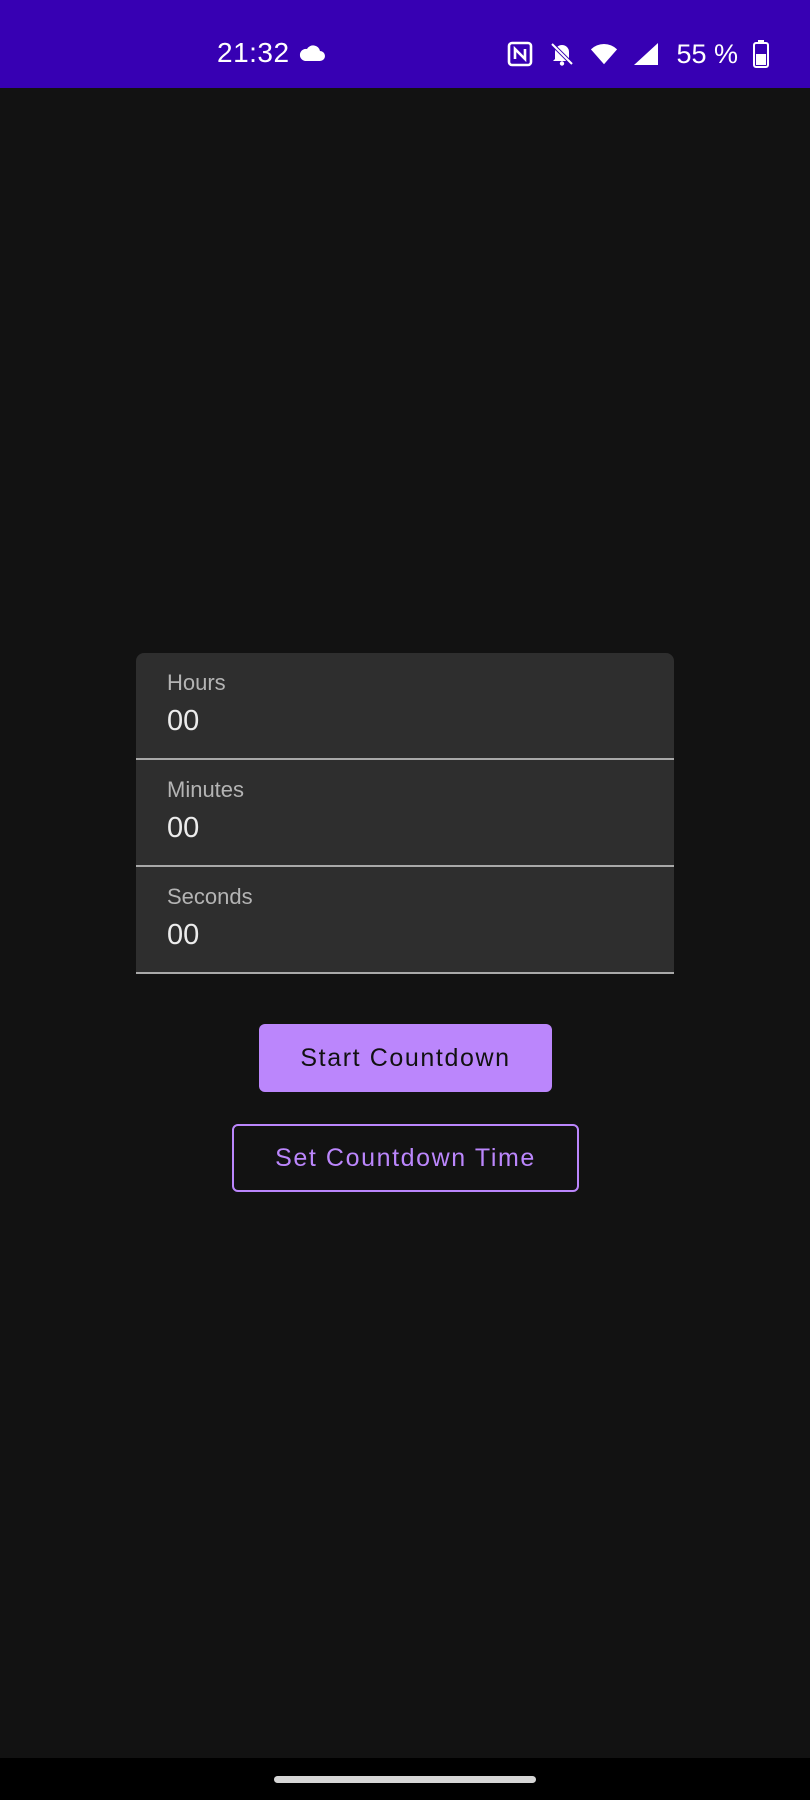  What do you see at coordinates (402, 721) in the screenshot?
I see `hours-input: 00` at bounding box center [402, 721].